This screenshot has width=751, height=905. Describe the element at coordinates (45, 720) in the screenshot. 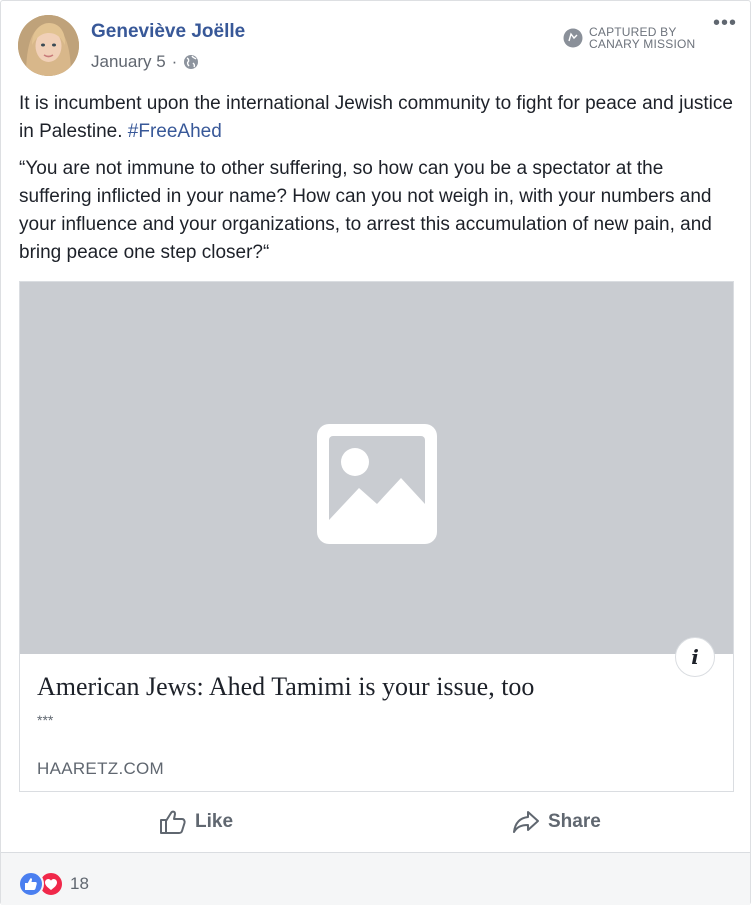

I see `link-description: ***` at that location.